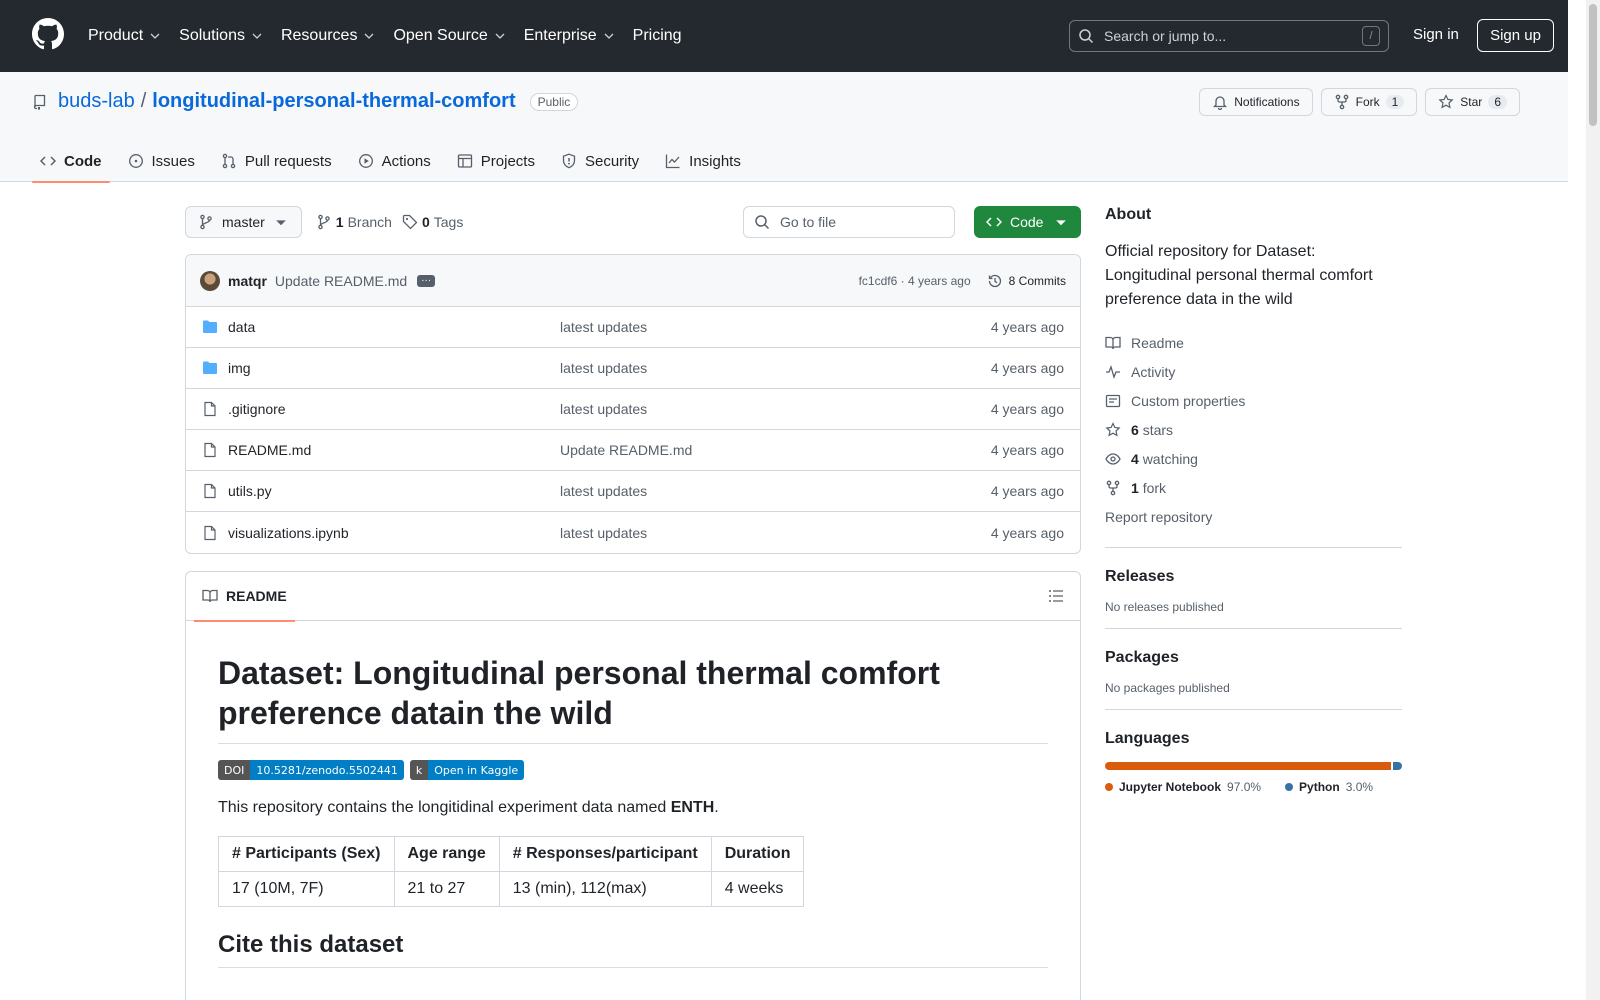 The width and height of the screenshot is (1600, 1000). I want to click on history-icon, so click(994, 280).